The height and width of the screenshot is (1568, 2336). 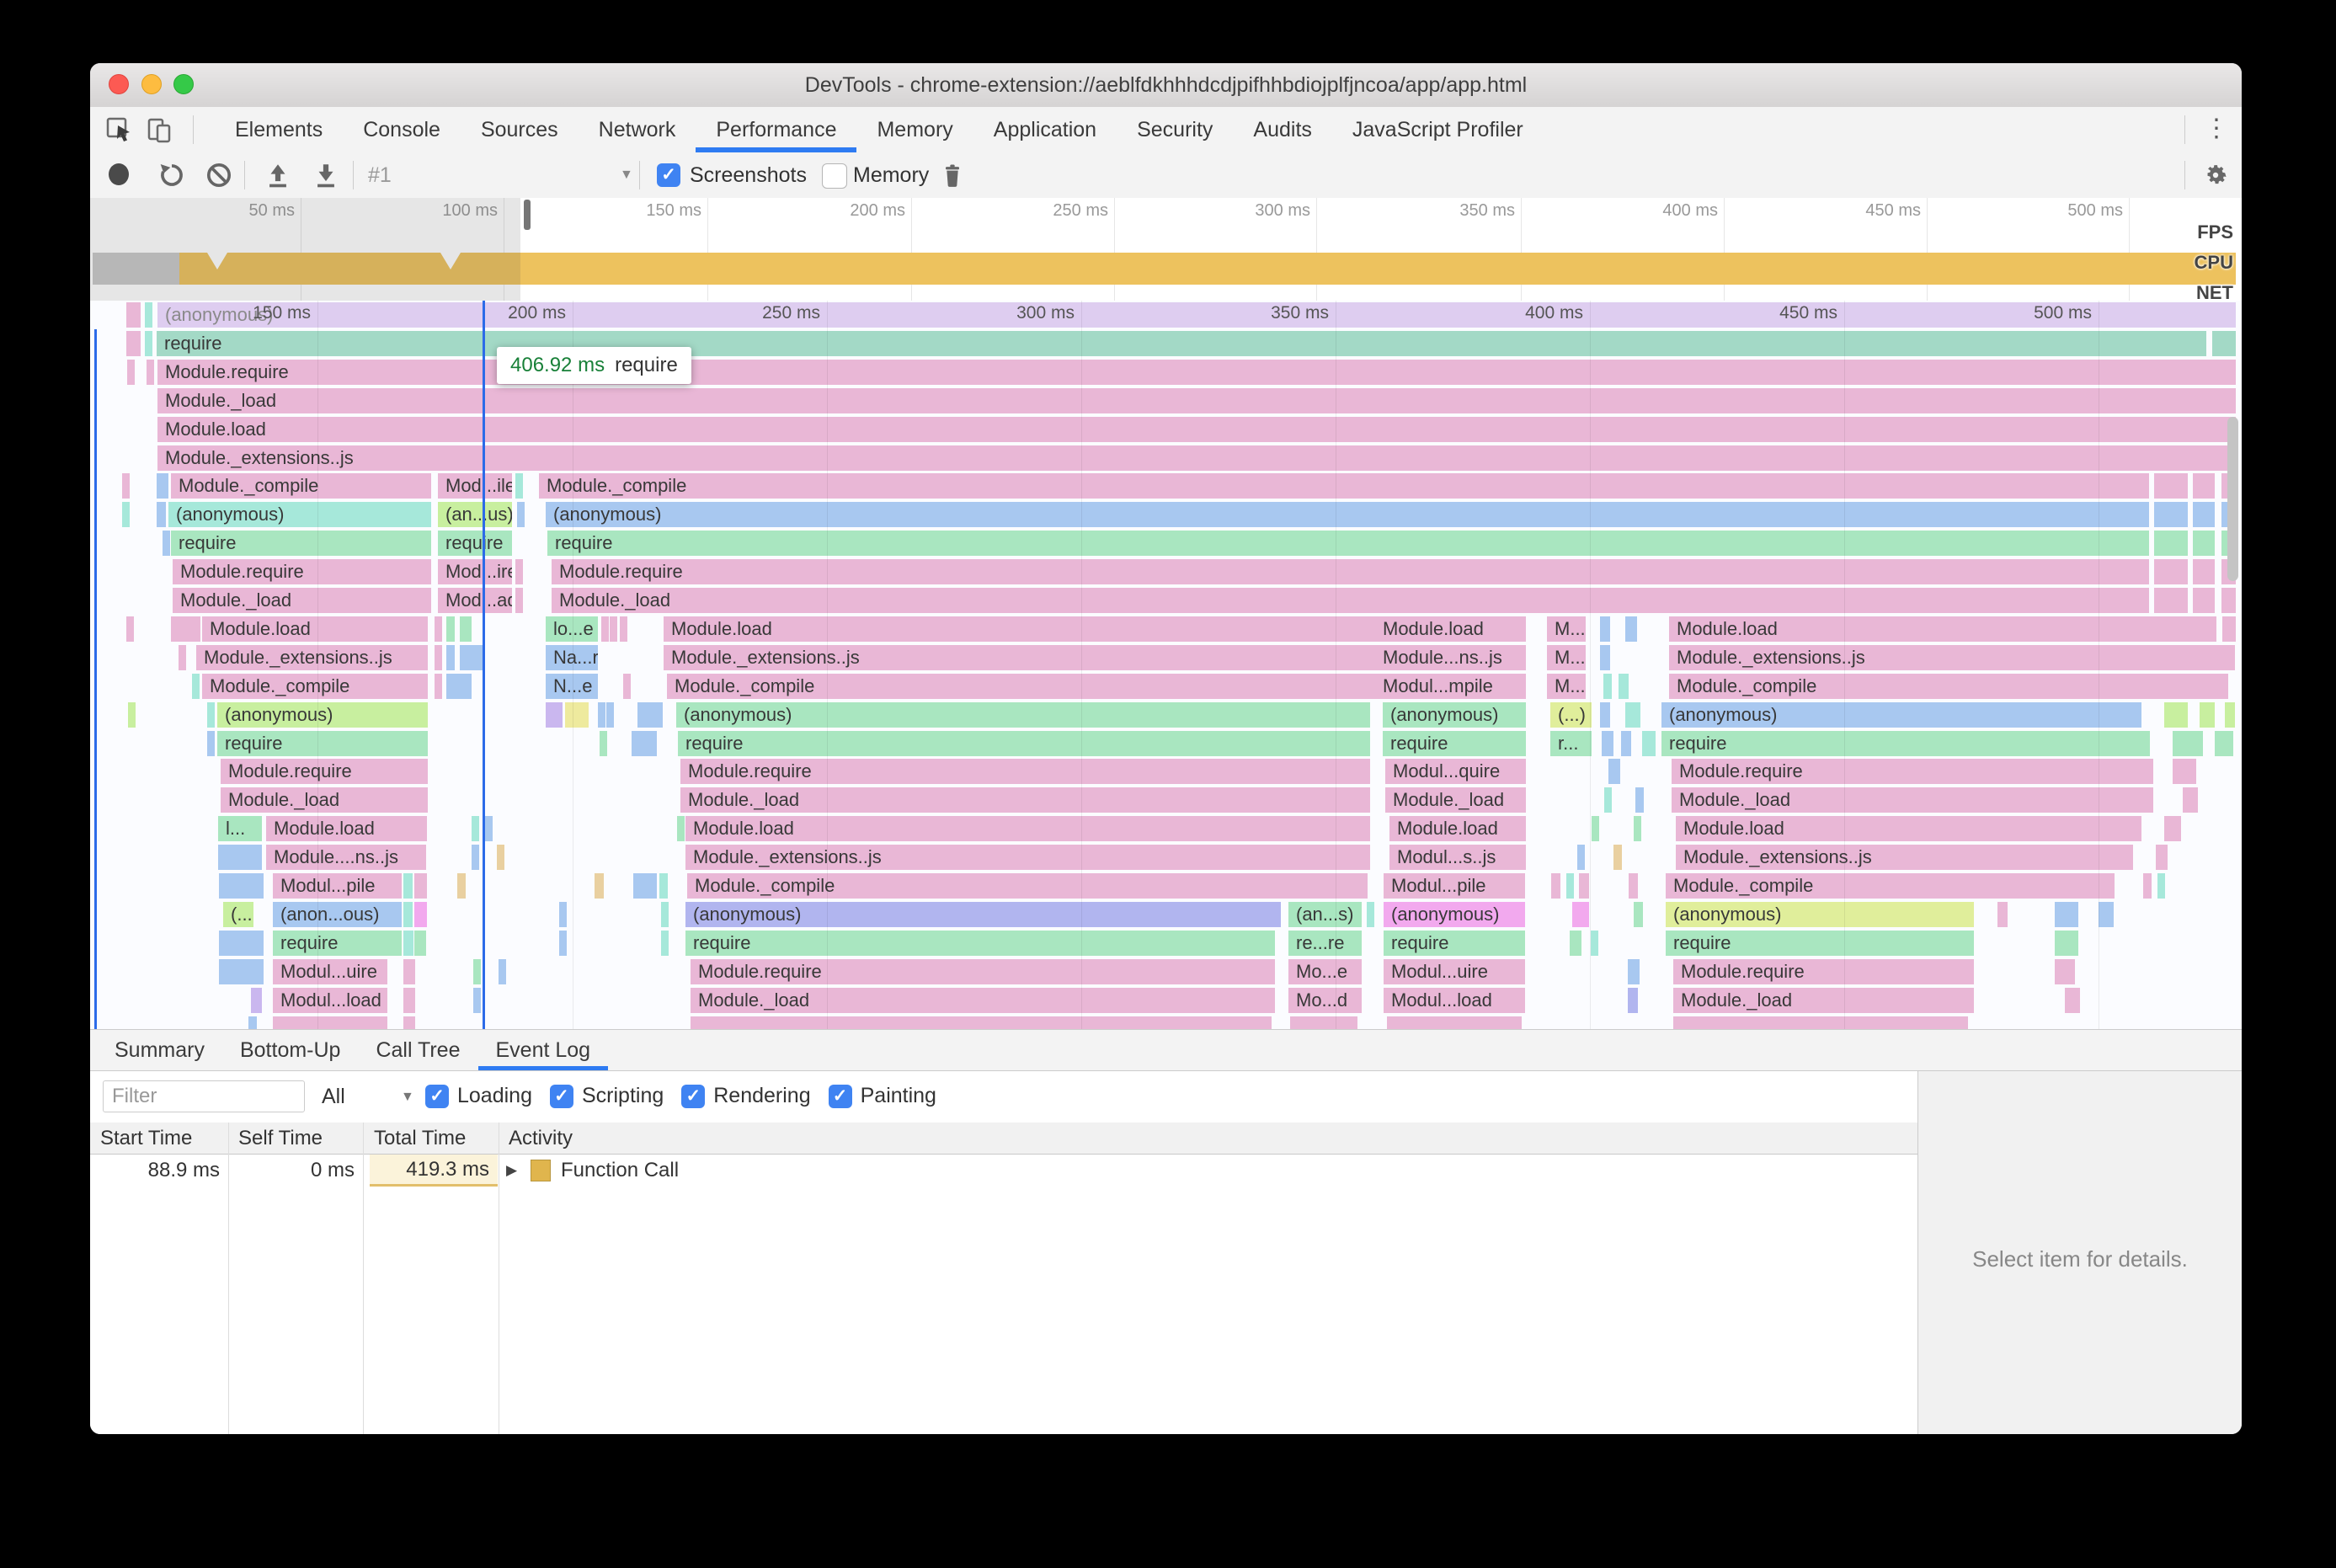 I want to click on checkbox-scripting: ✓, so click(x=561, y=1096).